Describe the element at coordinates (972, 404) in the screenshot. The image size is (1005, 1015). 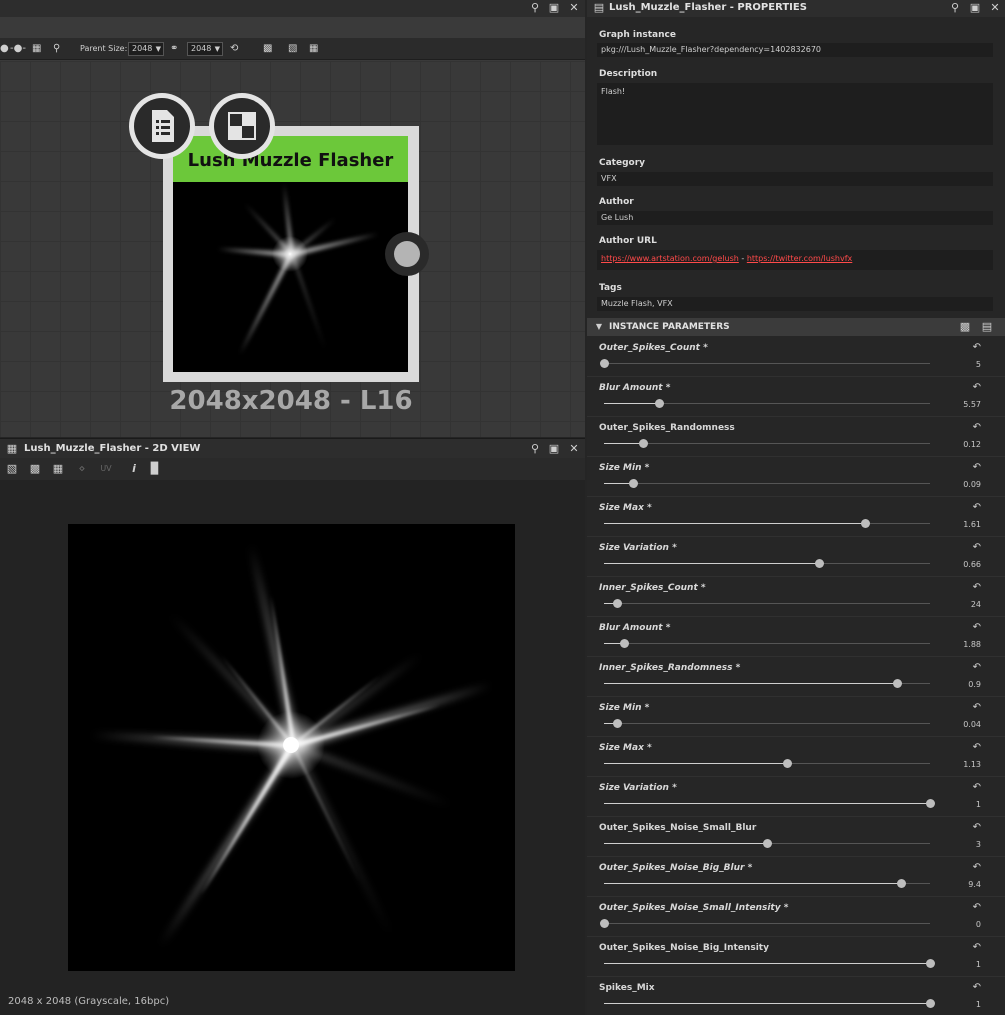
I see `param-value: 5.57` at that location.